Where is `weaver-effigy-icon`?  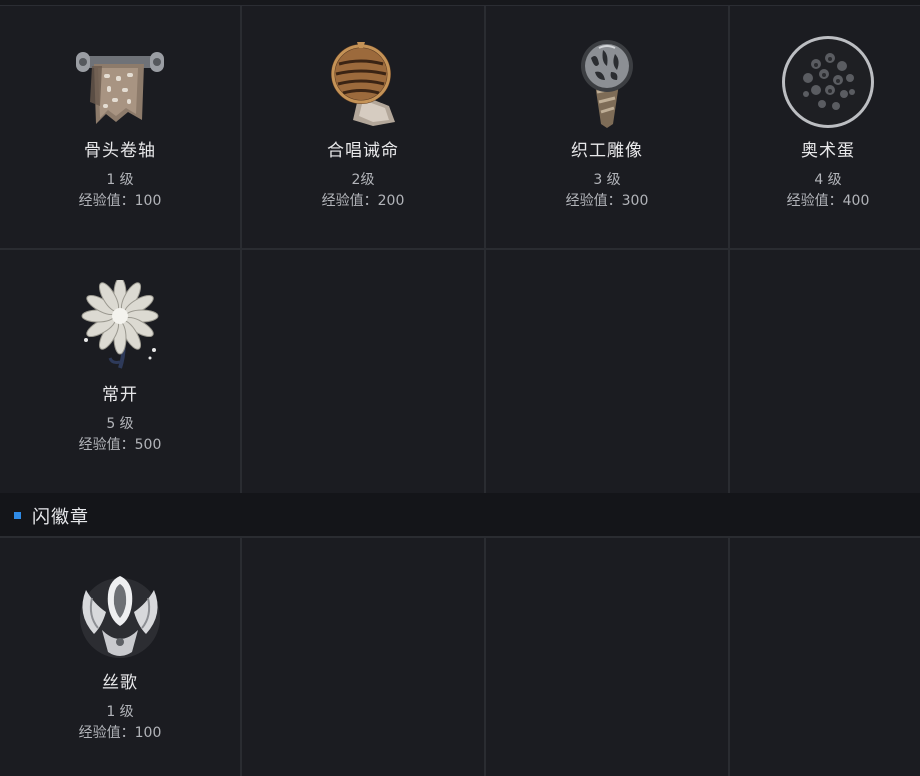
weaver-effigy-icon is located at coordinates (607, 84).